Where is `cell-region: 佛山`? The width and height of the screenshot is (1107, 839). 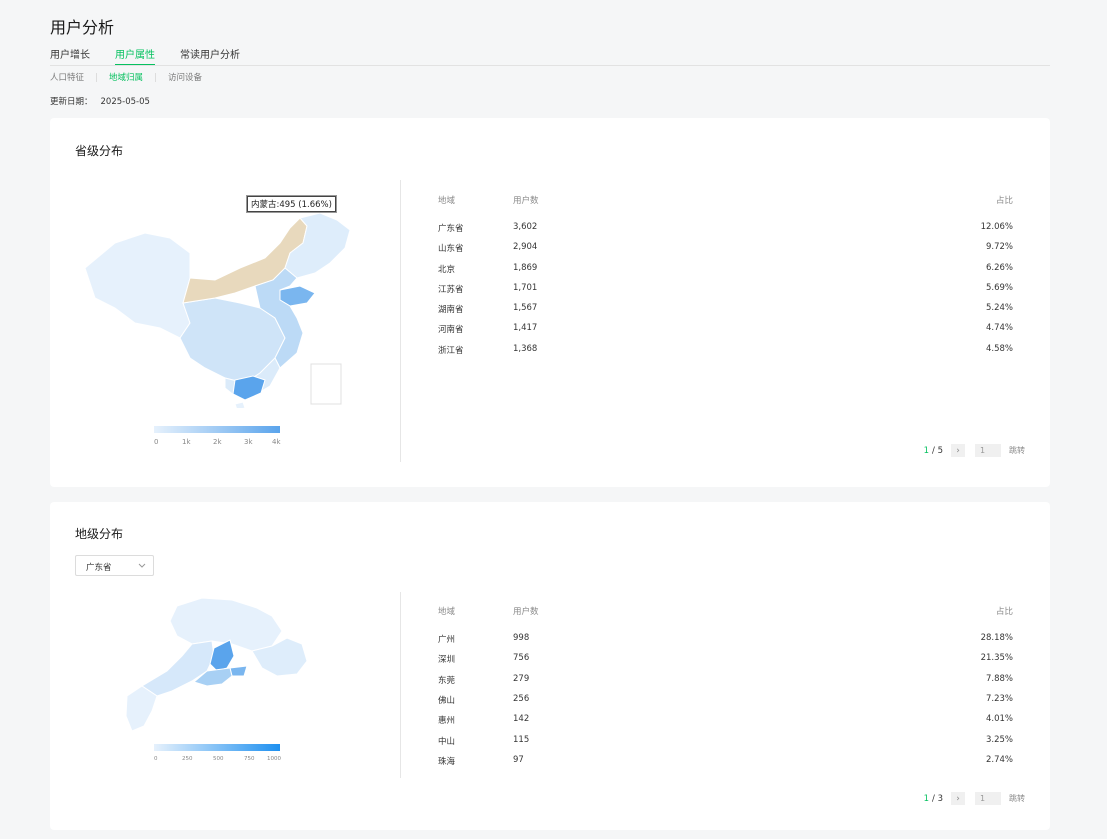
cell-region: 佛山 is located at coordinates (447, 701).